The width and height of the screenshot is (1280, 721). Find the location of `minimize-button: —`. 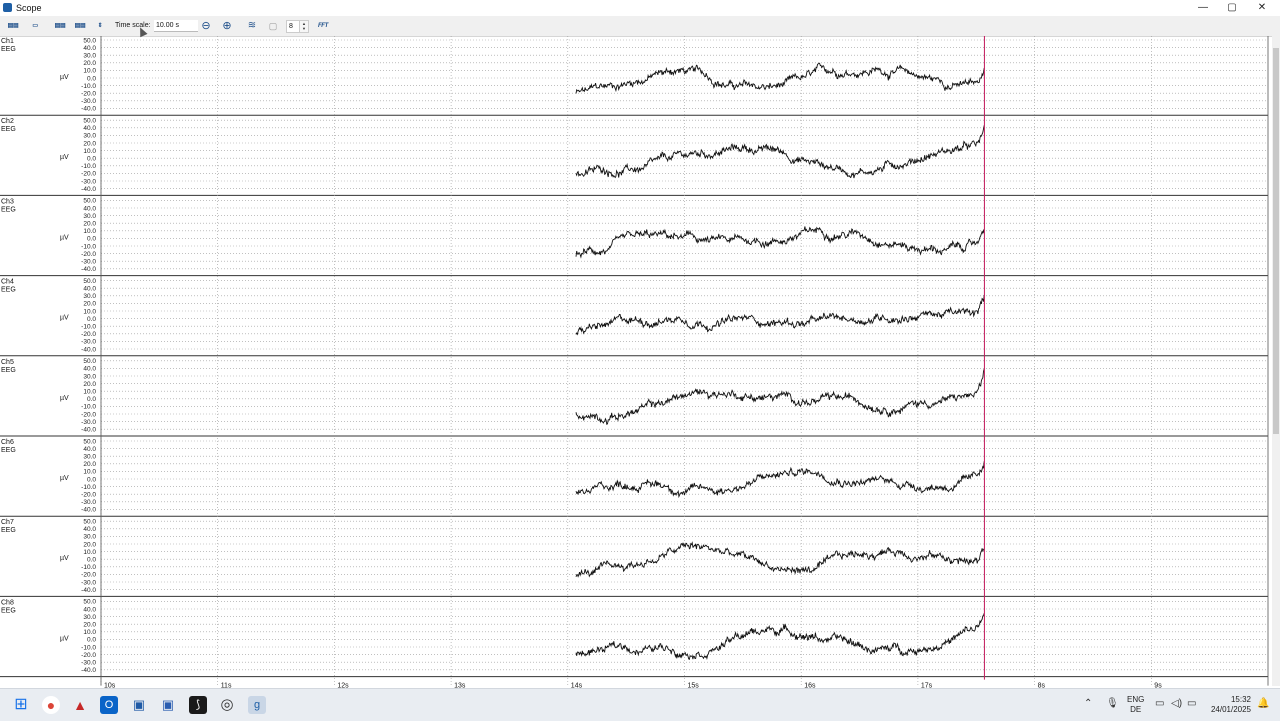

minimize-button: — is located at coordinates (1203, 7).